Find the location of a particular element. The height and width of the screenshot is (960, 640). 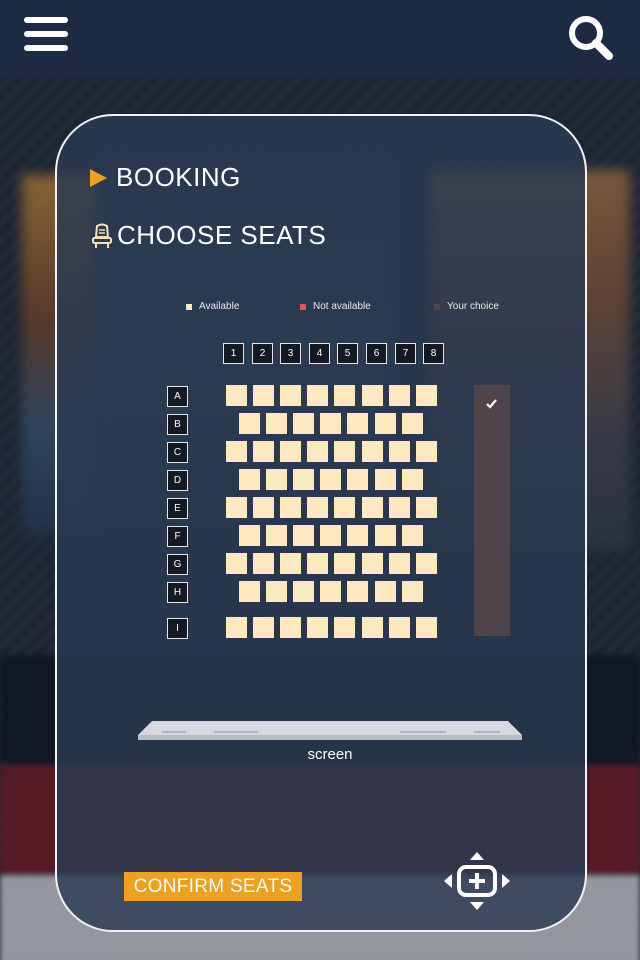

checkmark-icon is located at coordinates (491, 404).